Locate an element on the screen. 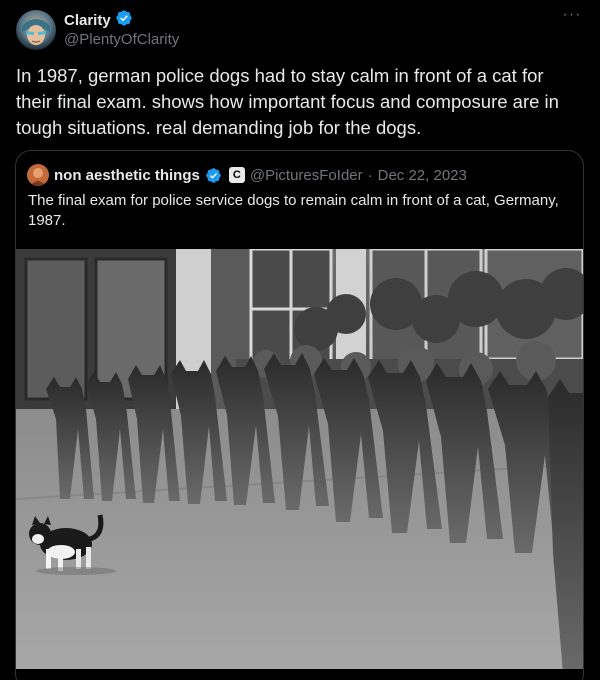 The width and height of the screenshot is (600, 680). author-name: Clarity is located at coordinates (87, 20).